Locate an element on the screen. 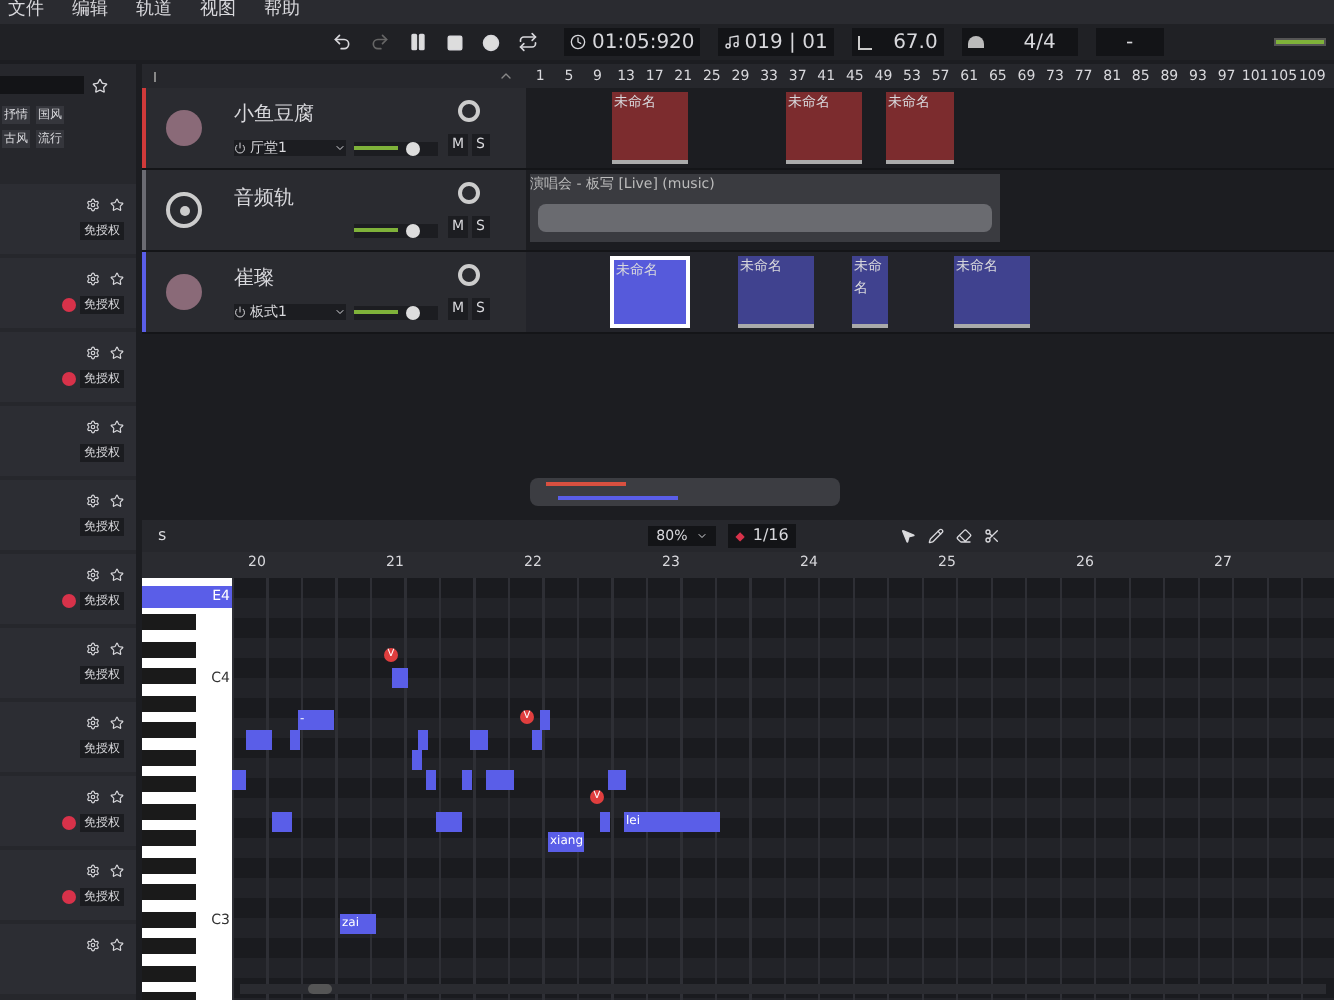 The image size is (1334, 1000). position-display: 019 | 01 is located at coordinates (776, 42).